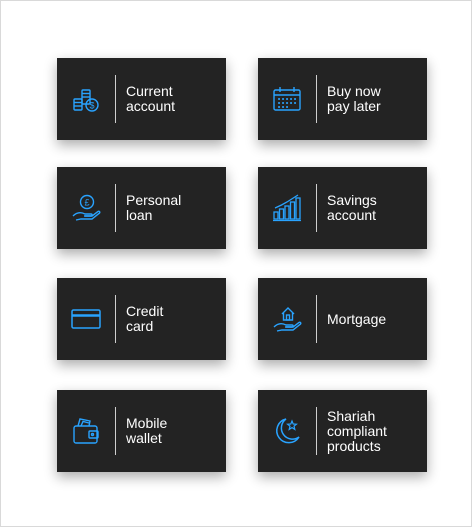  What do you see at coordinates (151, 98) in the screenshot?
I see `tile-label: Current account` at bounding box center [151, 98].